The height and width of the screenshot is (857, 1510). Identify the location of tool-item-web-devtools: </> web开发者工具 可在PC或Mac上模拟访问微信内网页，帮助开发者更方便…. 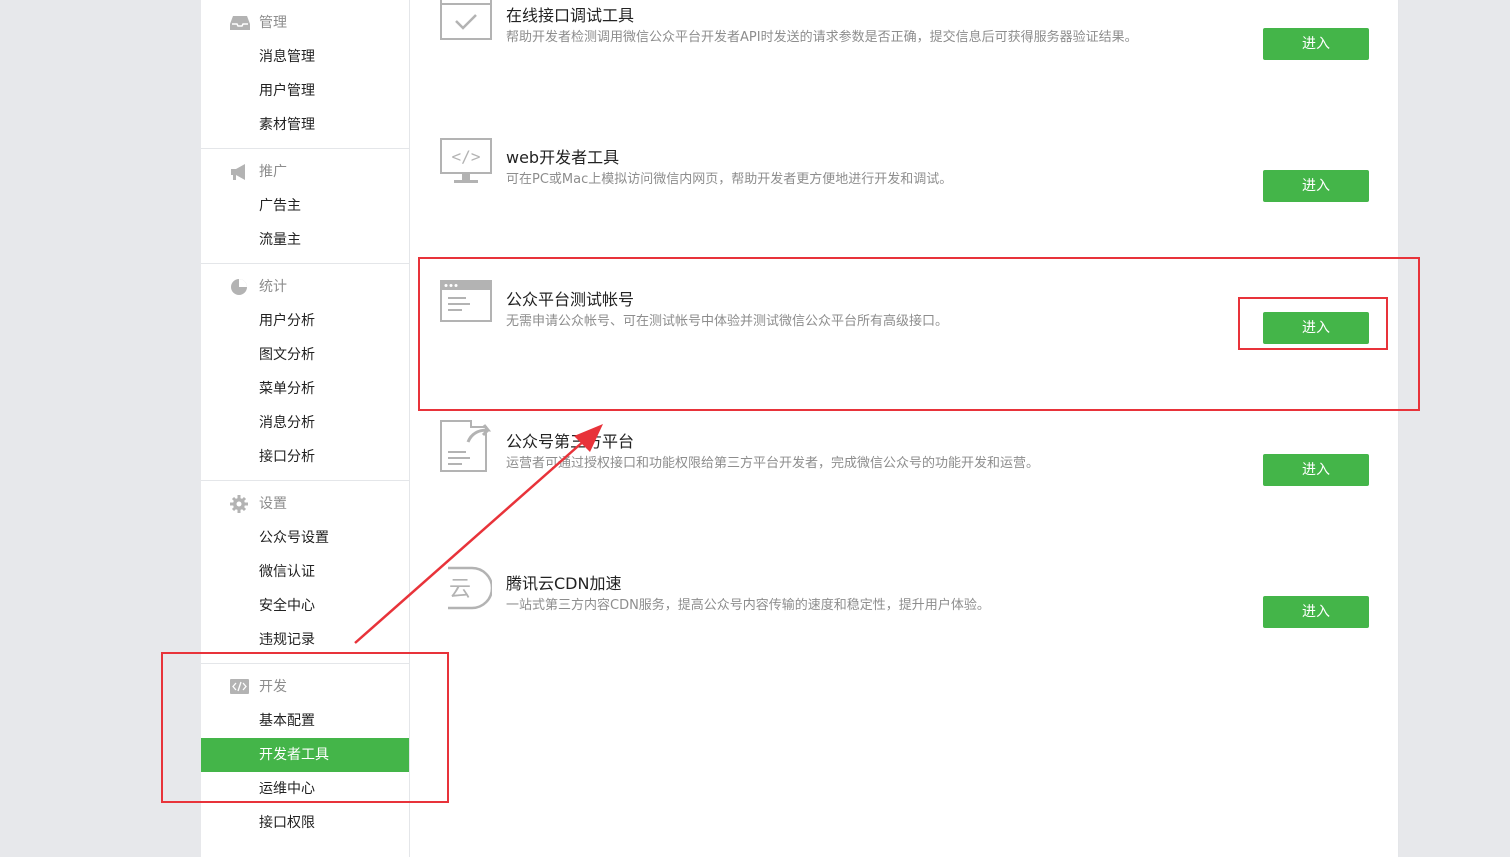
(904, 212).